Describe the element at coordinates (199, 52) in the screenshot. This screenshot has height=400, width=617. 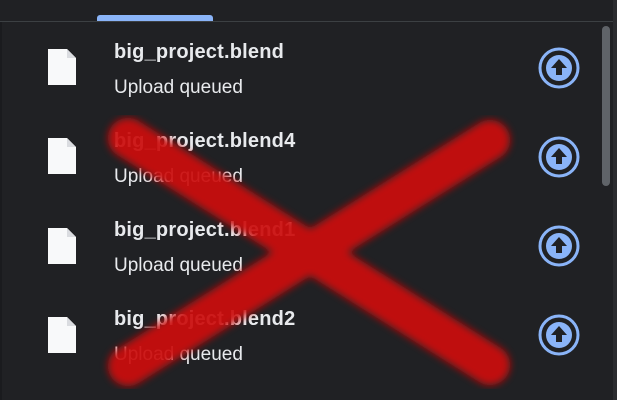
I see `file-name: big_project.blend` at that location.